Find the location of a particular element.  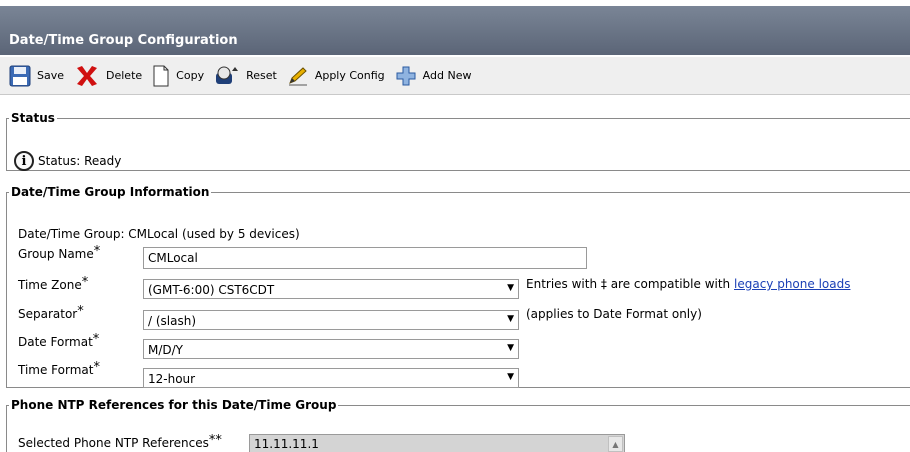

plus-icon is located at coordinates (406, 75).